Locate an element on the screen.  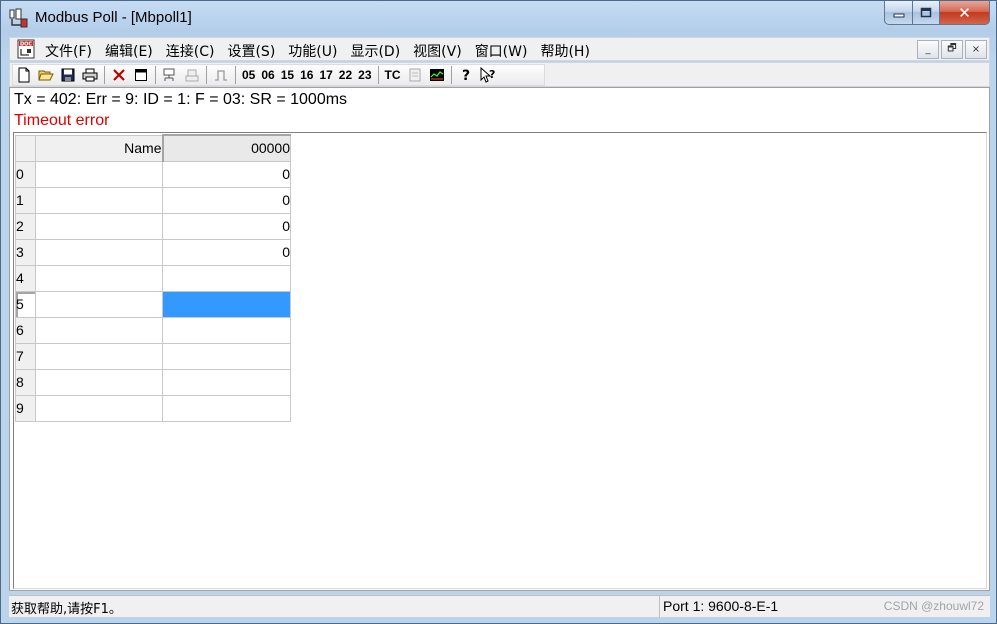
table-row: 3 0 is located at coordinates (153, 252).